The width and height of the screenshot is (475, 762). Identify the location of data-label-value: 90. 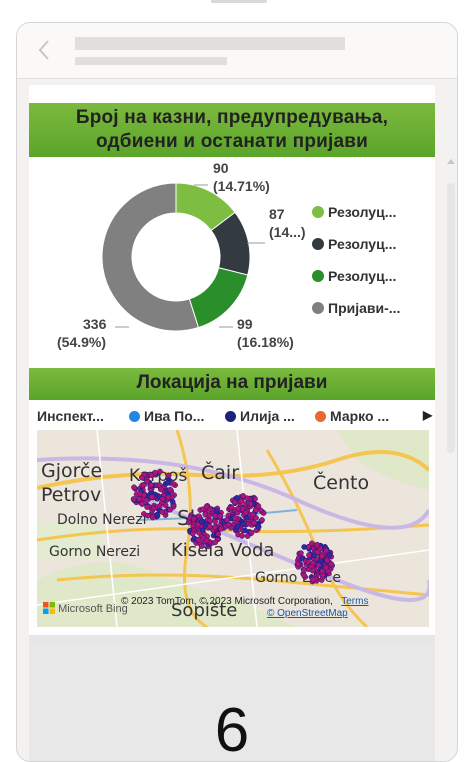
(221, 168).